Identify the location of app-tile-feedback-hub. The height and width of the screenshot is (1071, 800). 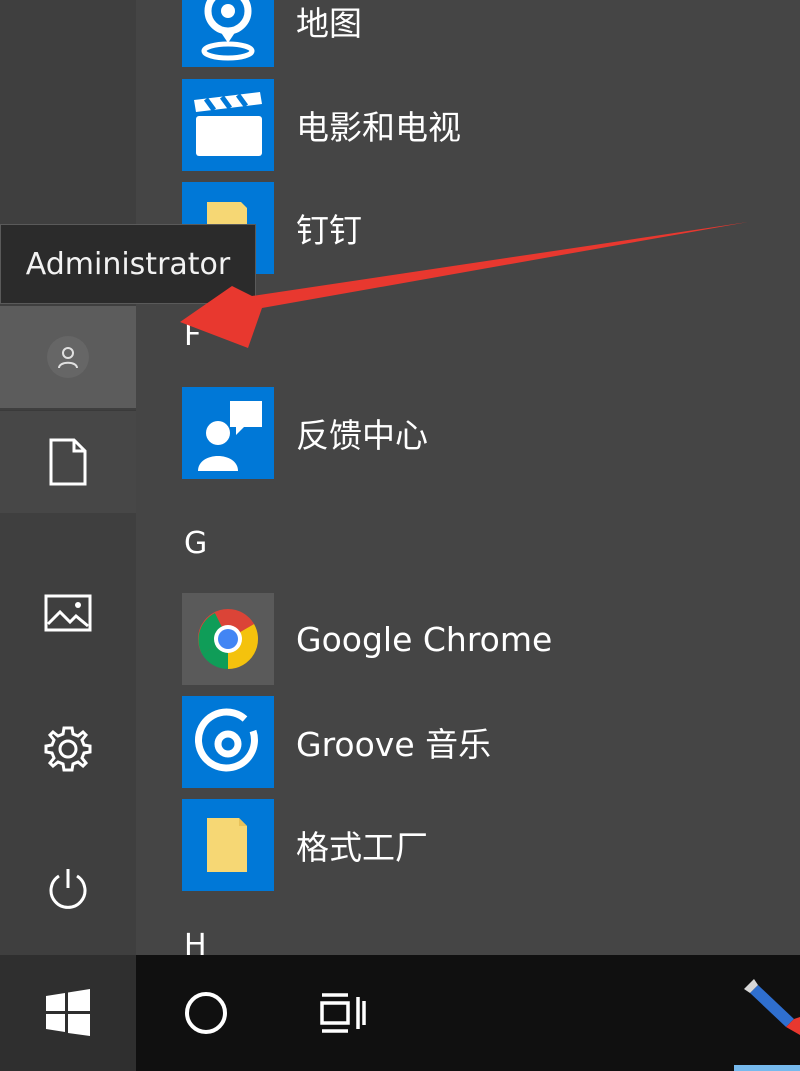
(228, 433).